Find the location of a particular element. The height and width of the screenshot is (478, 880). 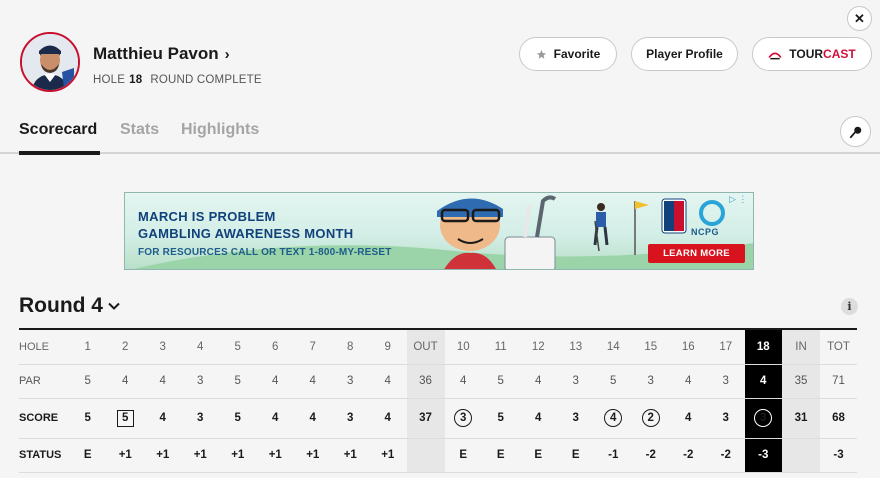

score-cell-2: 5 is located at coordinates (125, 418).